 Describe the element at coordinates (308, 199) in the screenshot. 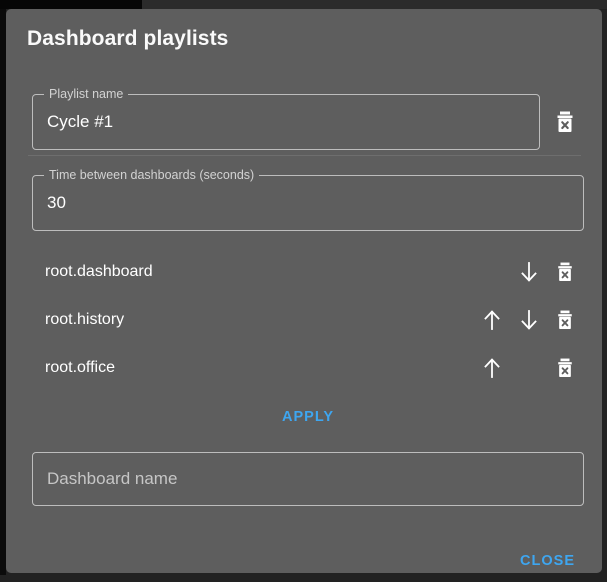

I see `time-between-dashboards-field: Time between dashboards (seconds) 30` at that location.